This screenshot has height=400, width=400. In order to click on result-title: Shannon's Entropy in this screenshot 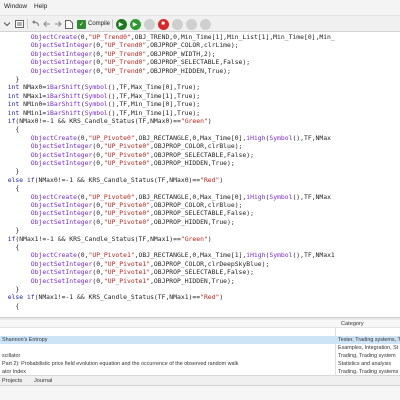, I will do `click(25, 340)`.